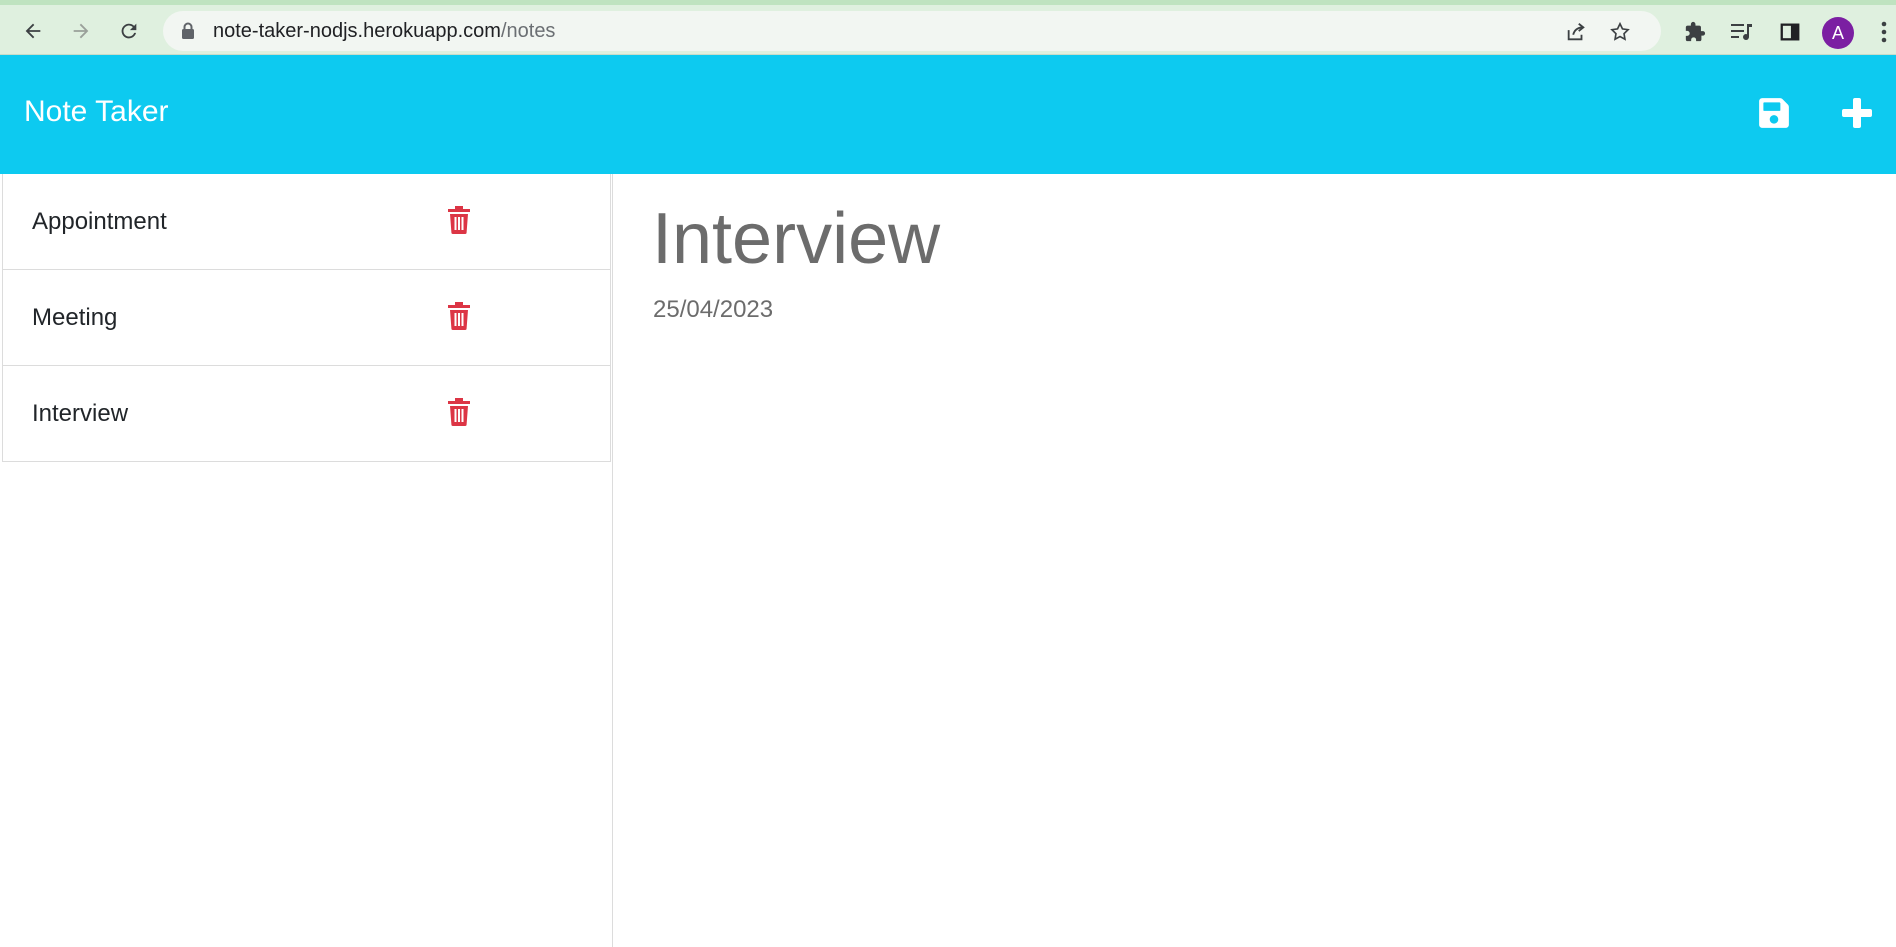  What do you see at coordinates (306, 222) in the screenshot?
I see `list-item-note: Appointment` at bounding box center [306, 222].